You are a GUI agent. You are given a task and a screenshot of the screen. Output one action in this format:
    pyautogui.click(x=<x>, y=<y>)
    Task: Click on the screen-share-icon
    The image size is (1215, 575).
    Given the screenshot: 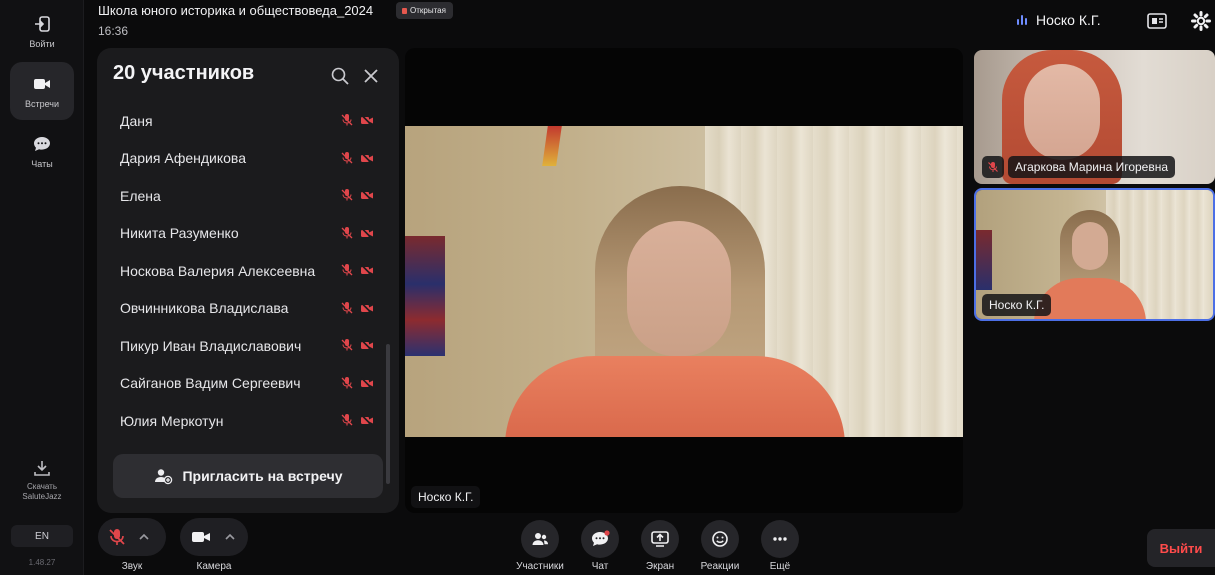 What is the action you would take?
    pyautogui.click(x=660, y=539)
    